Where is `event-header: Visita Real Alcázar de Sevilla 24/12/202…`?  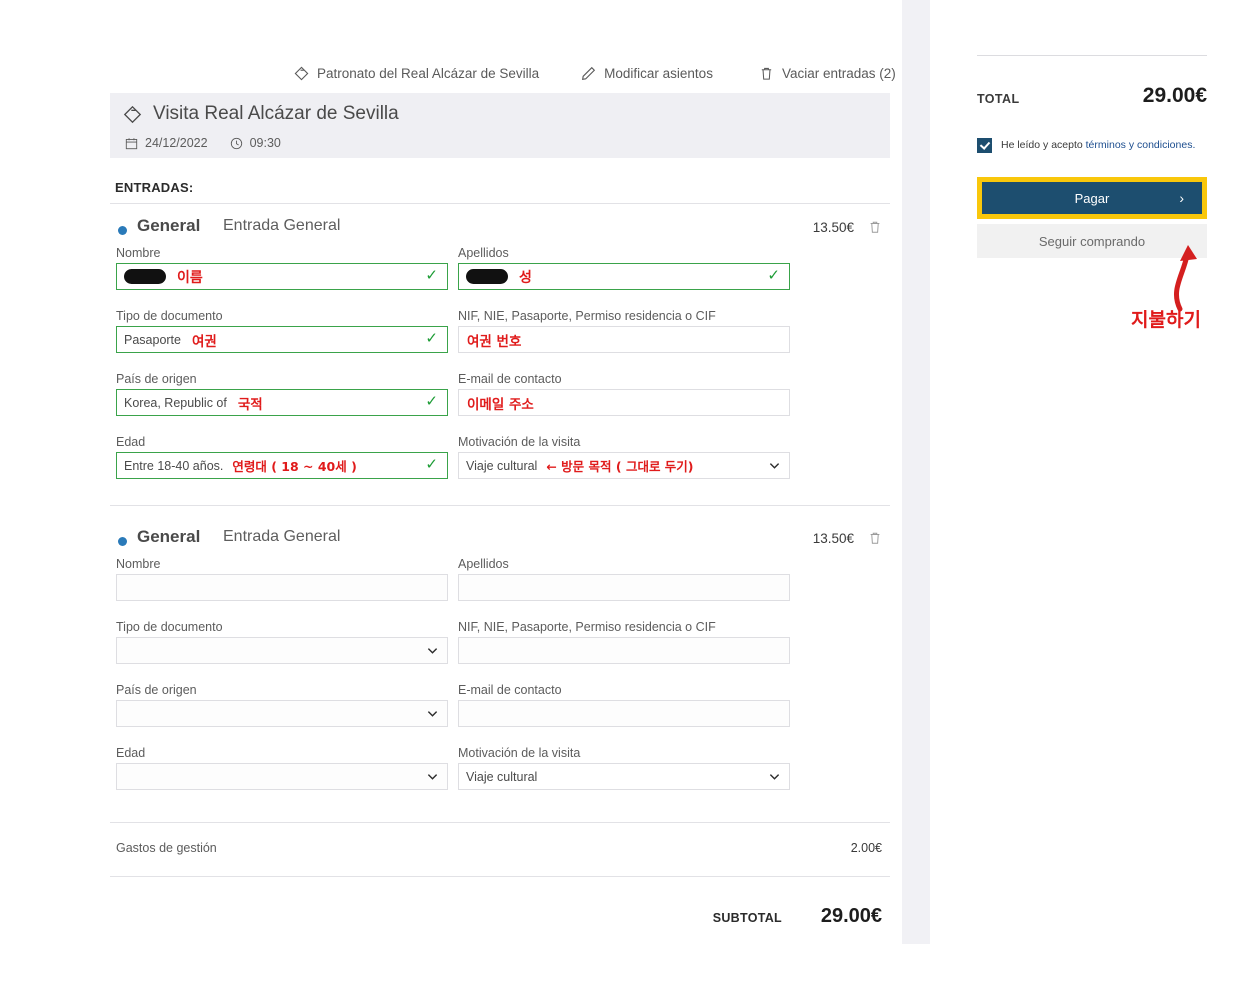 event-header: Visita Real Alcázar de Sevilla 24/12/202… is located at coordinates (500, 125).